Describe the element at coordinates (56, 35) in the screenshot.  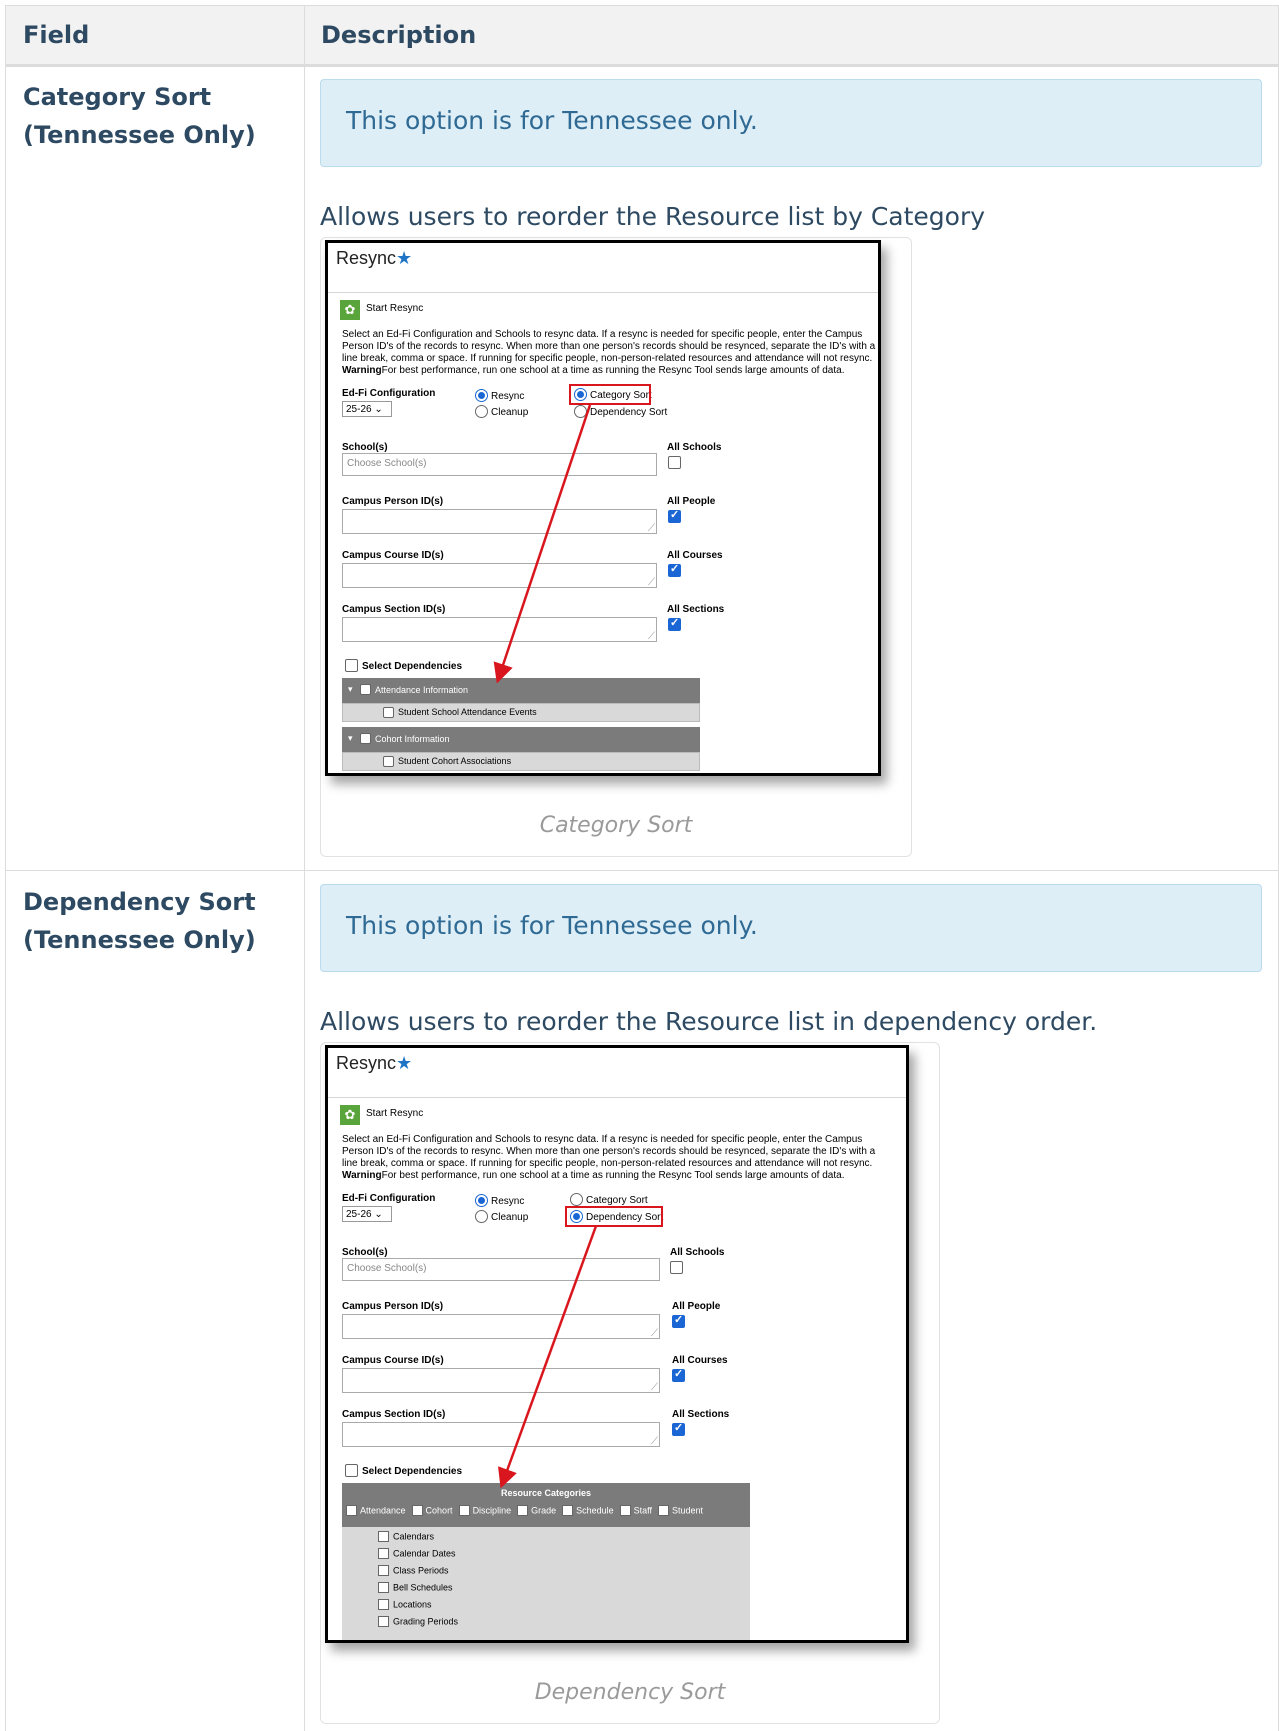
I see `header-field: Field` at that location.